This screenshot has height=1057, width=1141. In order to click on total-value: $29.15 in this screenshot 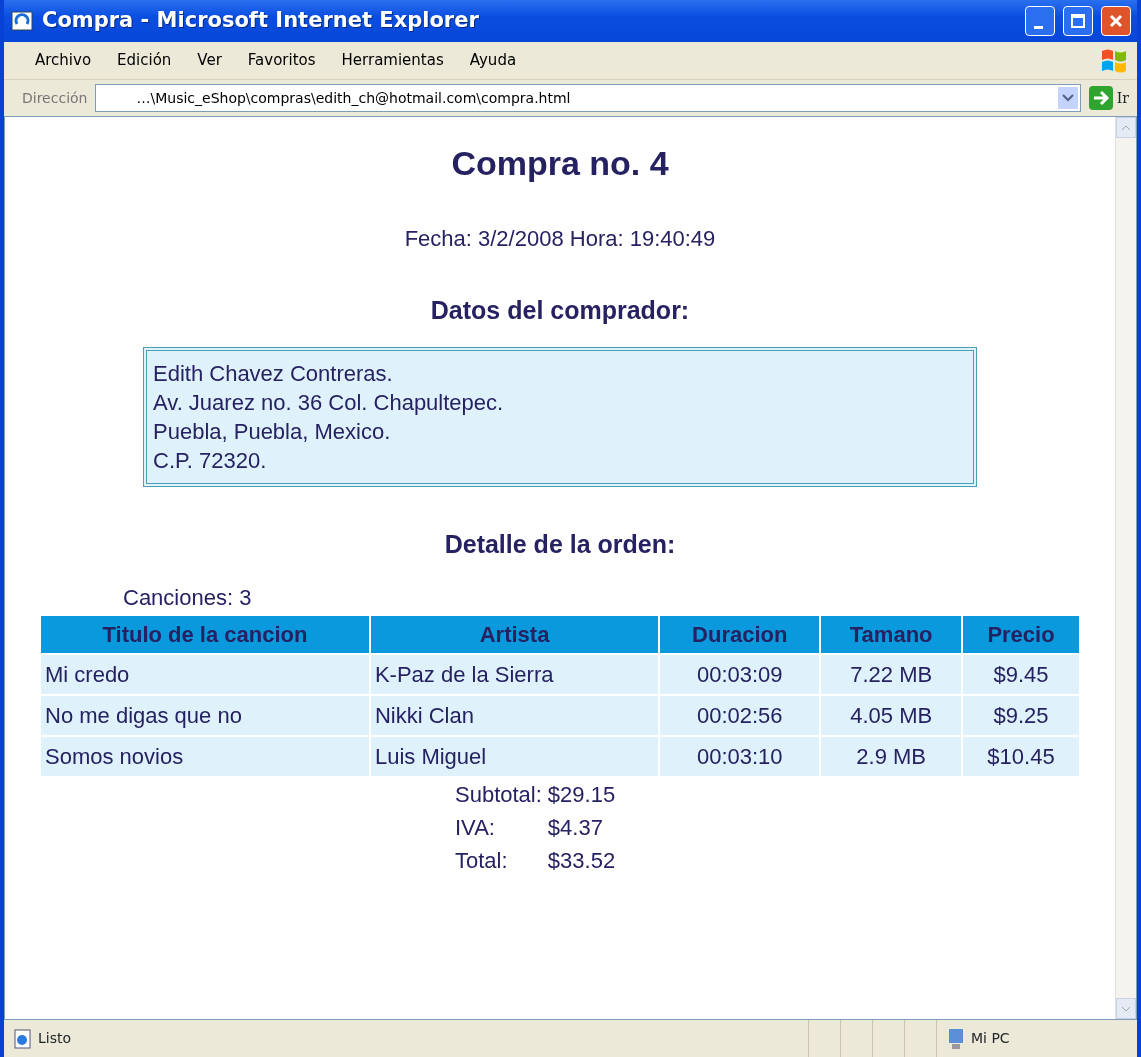, I will do `click(582, 794)`.